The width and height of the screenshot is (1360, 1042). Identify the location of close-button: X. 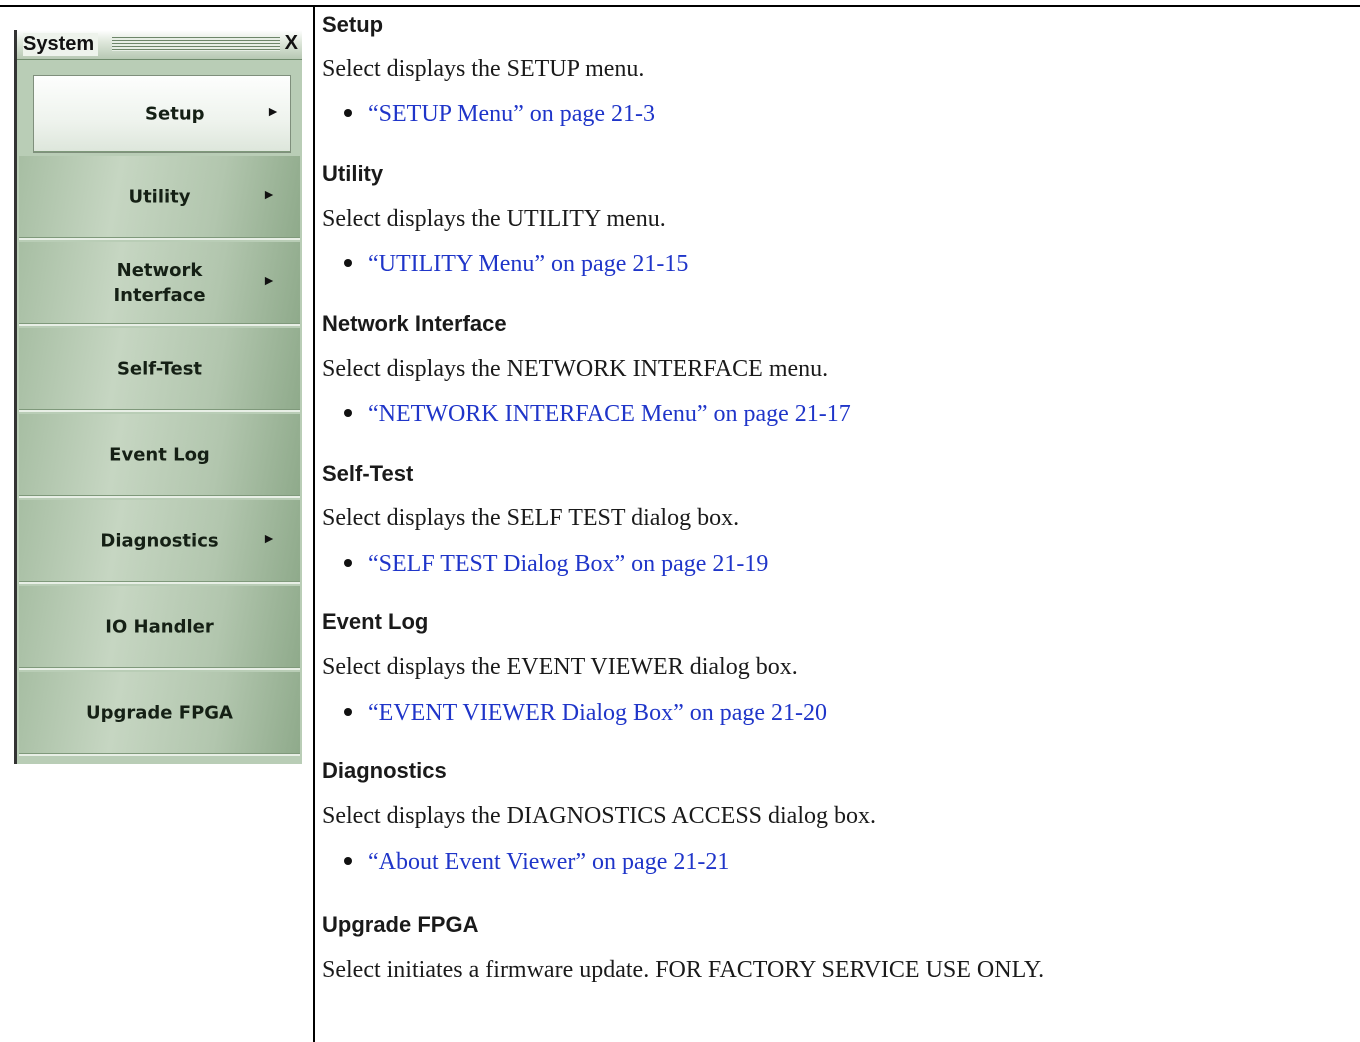
(291, 43).